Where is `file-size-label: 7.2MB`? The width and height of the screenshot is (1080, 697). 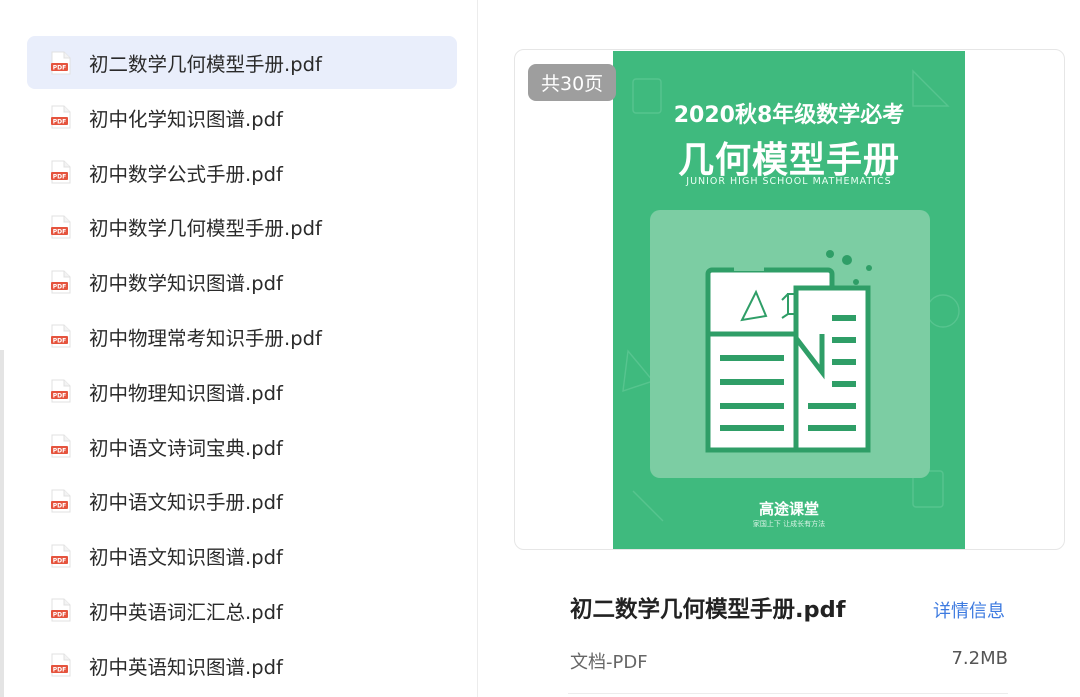
file-size-label: 7.2MB is located at coordinates (979, 658).